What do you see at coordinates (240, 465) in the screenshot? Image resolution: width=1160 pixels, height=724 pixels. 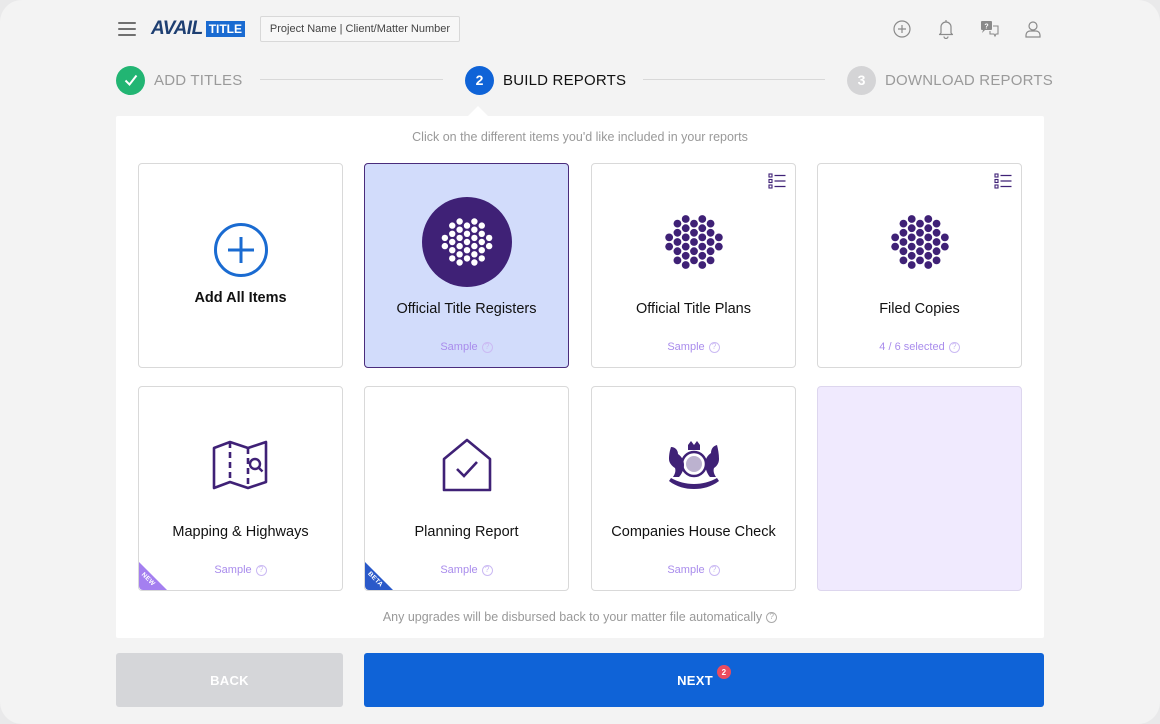 I see `map-search-icon` at bounding box center [240, 465].